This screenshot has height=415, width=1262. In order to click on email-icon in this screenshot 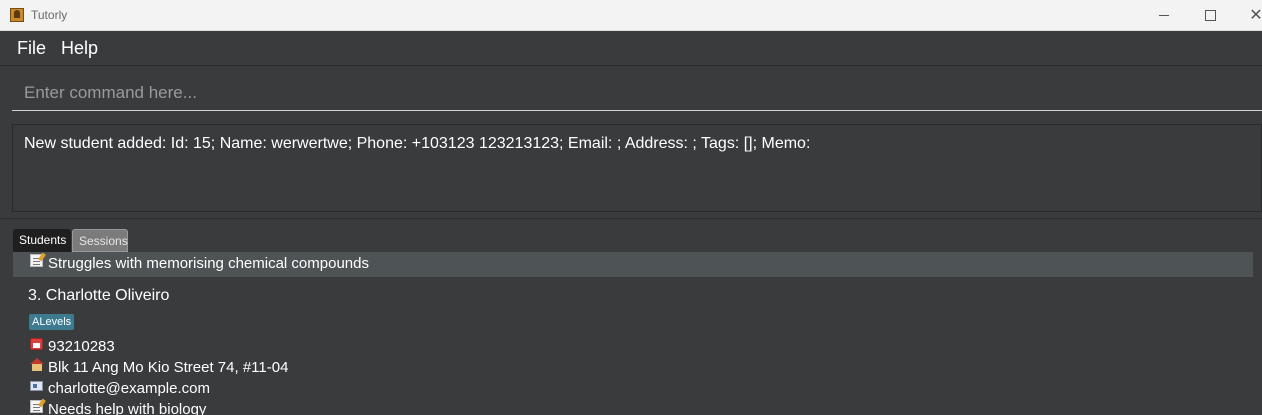, I will do `click(36, 386)`.